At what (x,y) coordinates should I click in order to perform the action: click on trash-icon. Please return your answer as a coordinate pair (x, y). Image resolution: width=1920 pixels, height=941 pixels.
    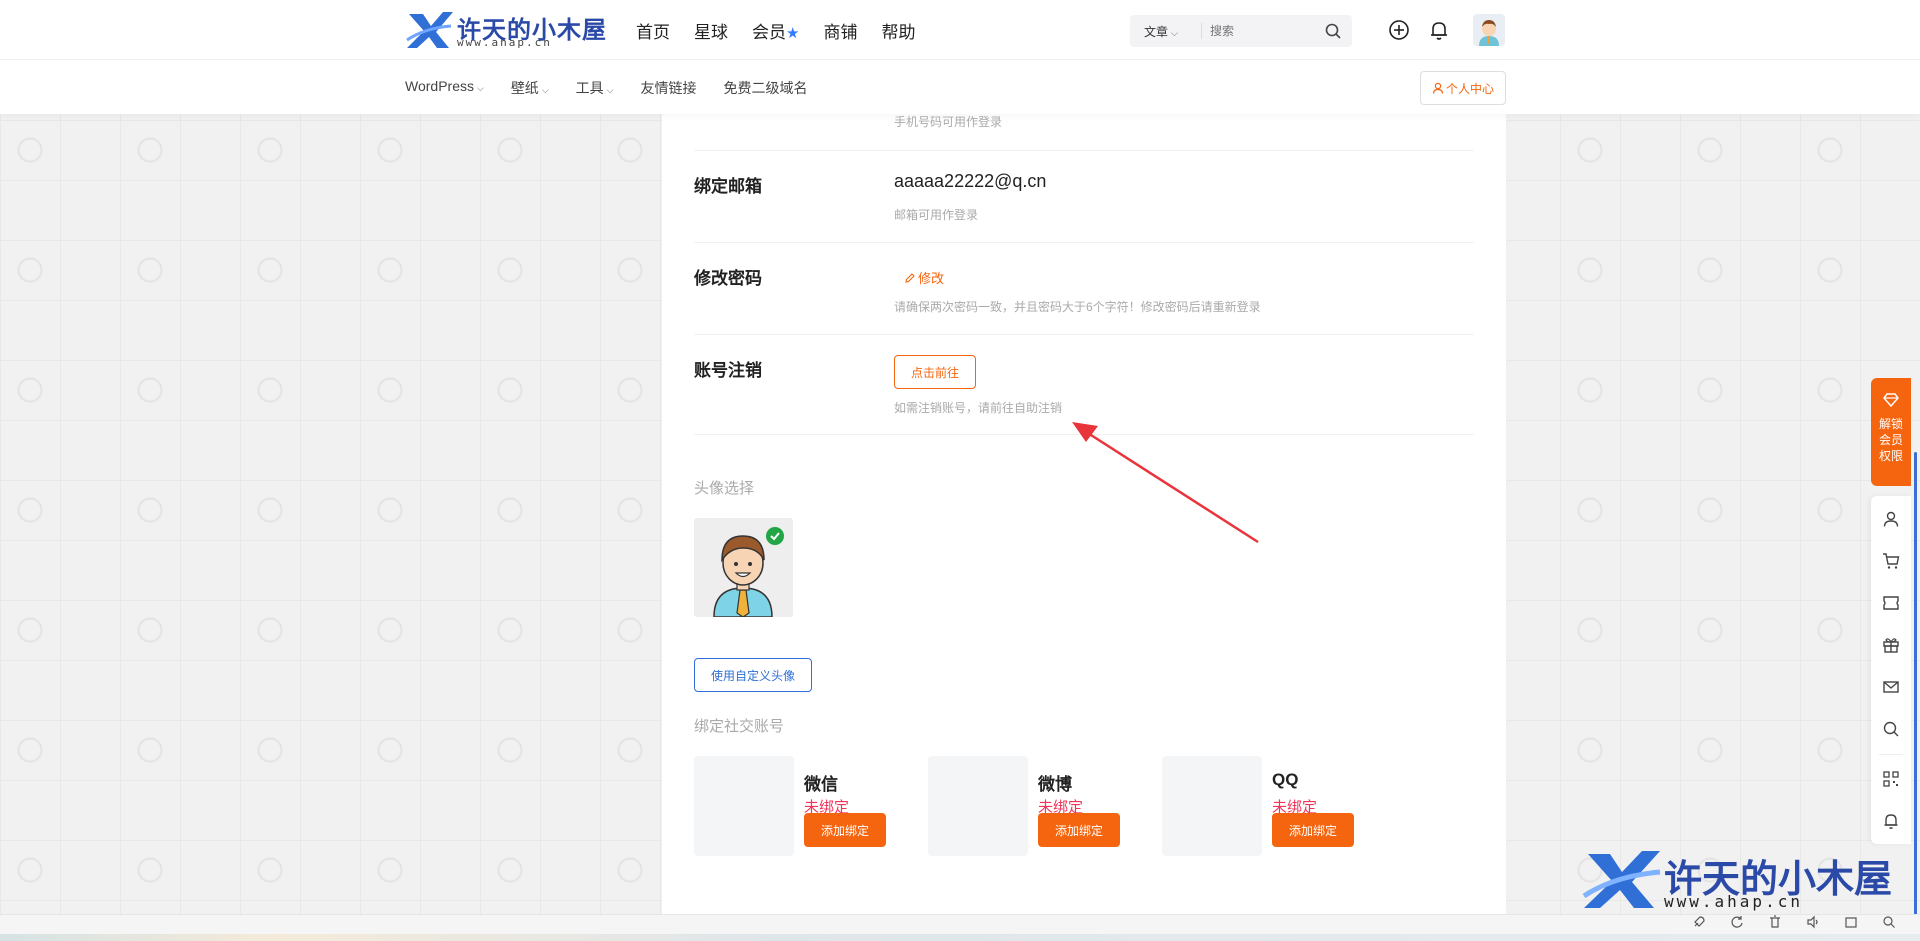
    Looking at the image, I should click on (1775, 922).